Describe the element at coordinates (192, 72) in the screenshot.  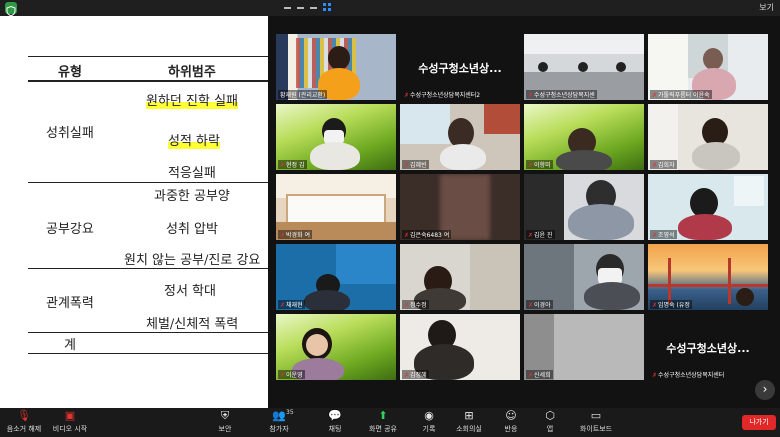
I see `header-subcategory: 하위범주` at that location.